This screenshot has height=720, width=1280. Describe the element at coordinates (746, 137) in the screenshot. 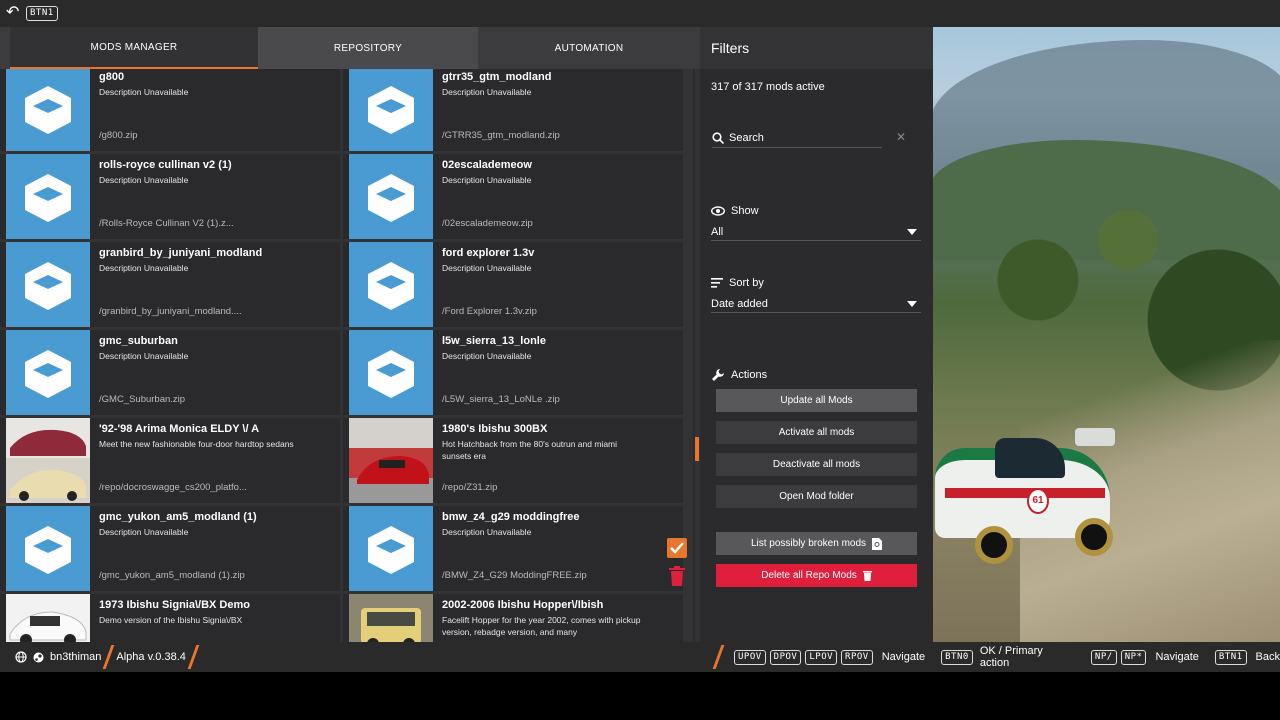

I see `search-placeholder: Search` at that location.